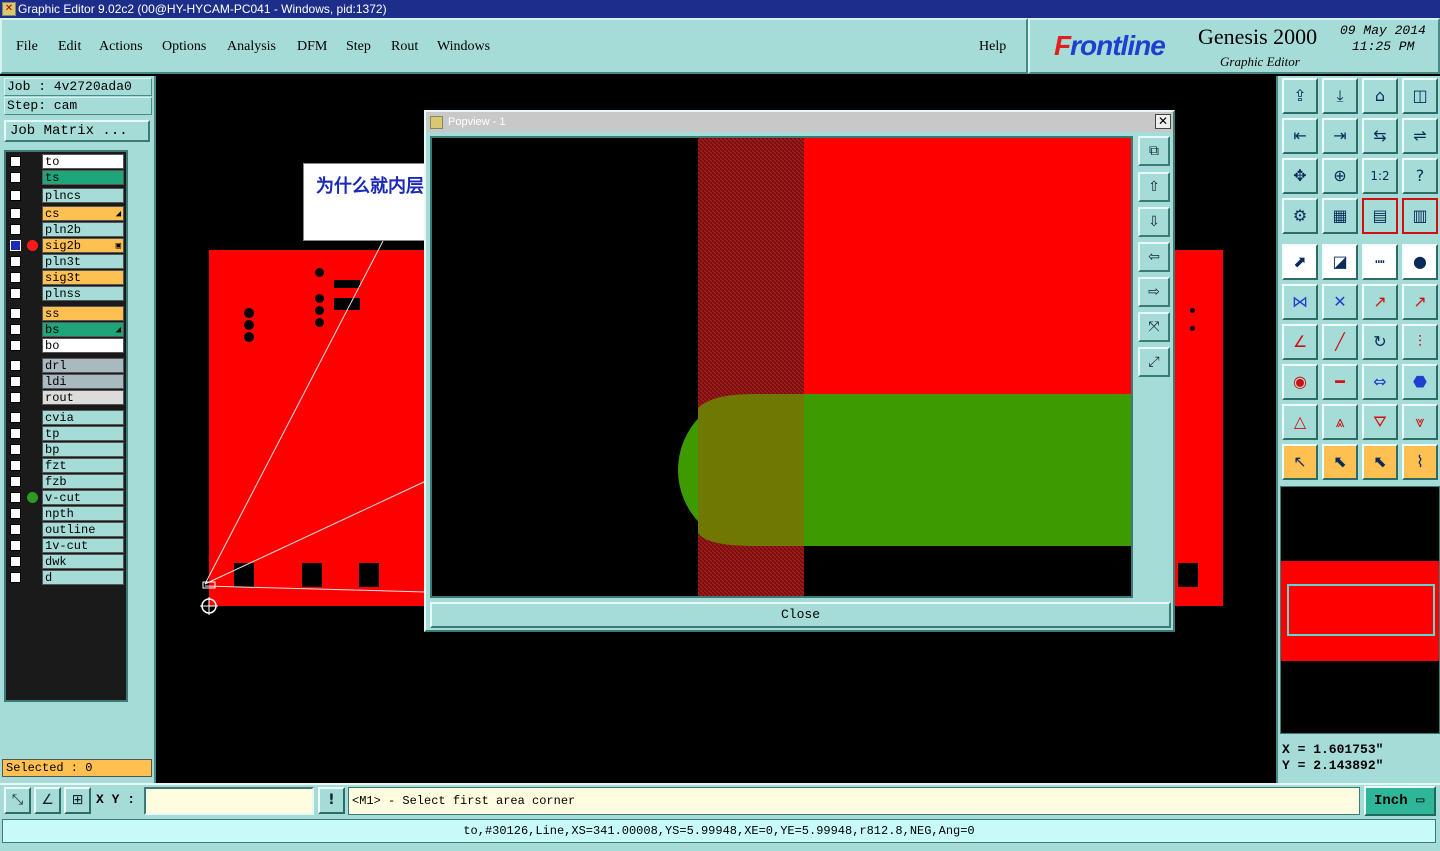 The width and height of the screenshot is (1440, 851). Describe the element at coordinates (1340, 216) in the screenshot. I see `grid-icon: ▦` at that location.